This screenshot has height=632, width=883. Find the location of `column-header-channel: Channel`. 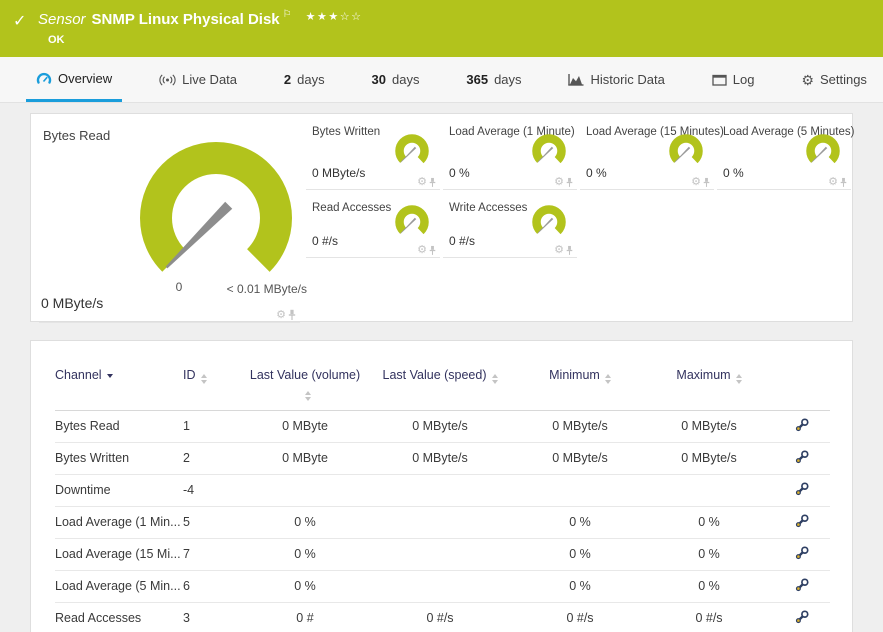

column-header-channel: Channel is located at coordinates (119, 376).